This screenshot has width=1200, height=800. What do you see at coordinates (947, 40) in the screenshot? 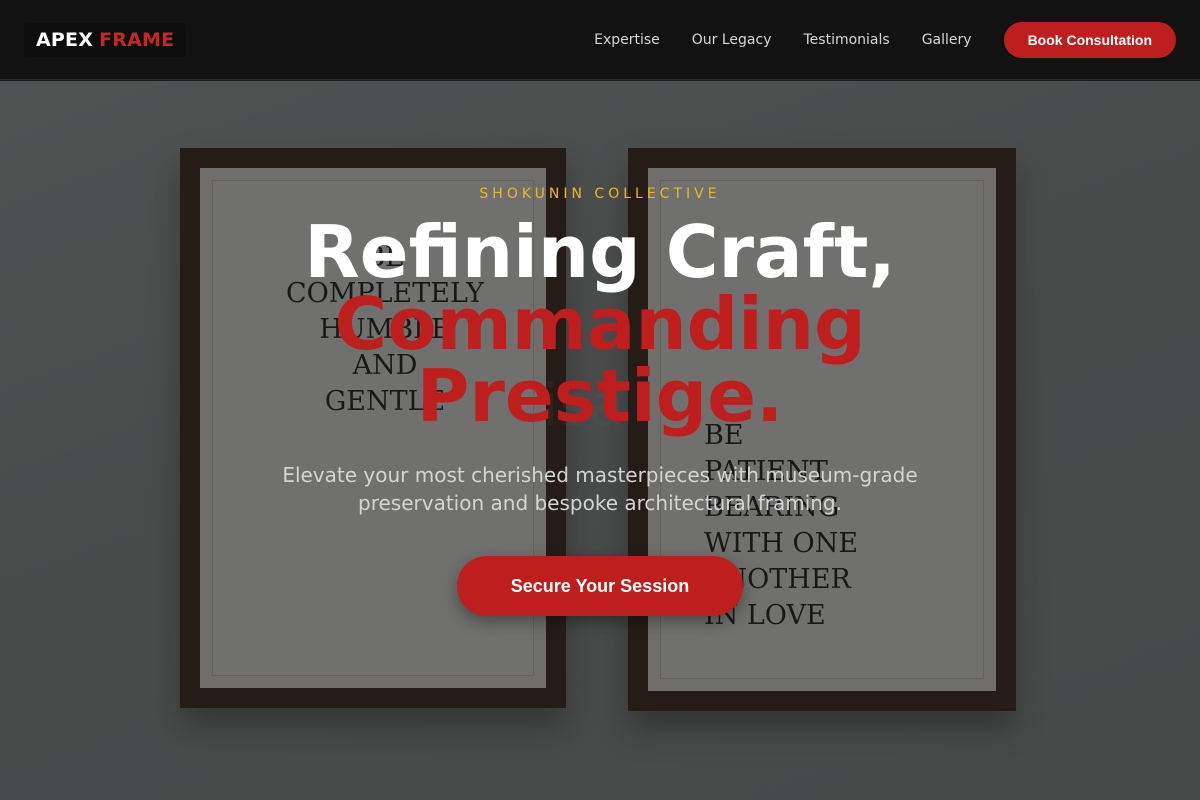
I see `nav-link-gallery: Gallery` at bounding box center [947, 40].